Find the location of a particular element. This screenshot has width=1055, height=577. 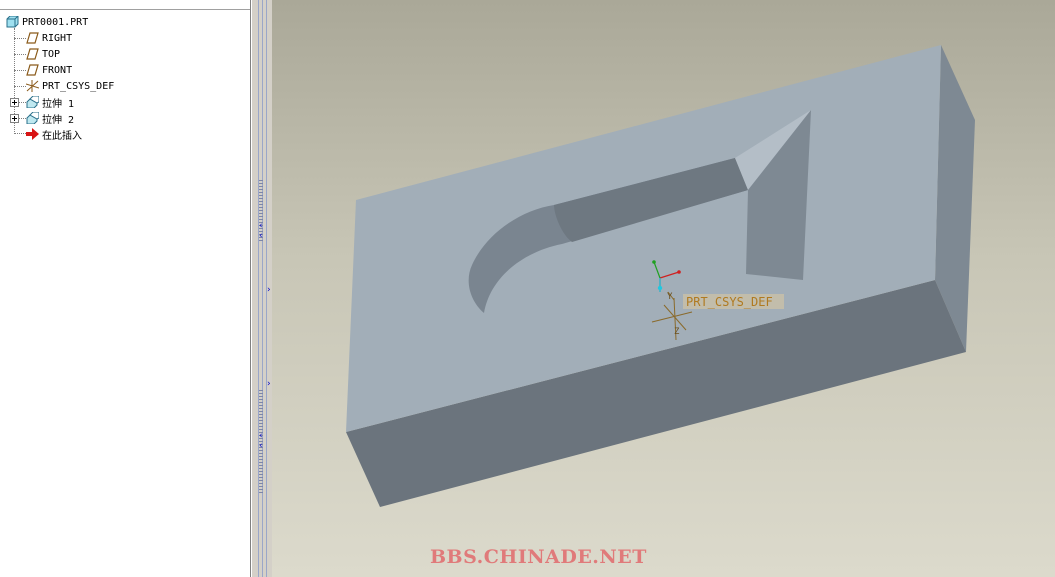

insert-here-arrow-icon is located at coordinates (32, 134).